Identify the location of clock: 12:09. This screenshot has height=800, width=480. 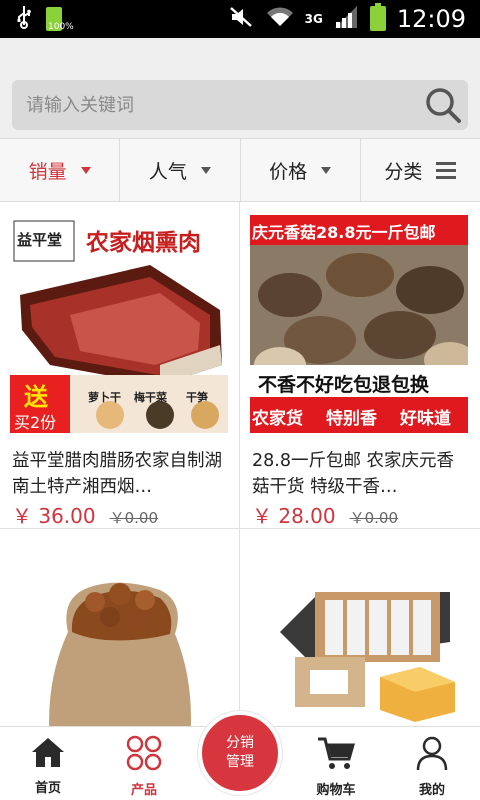
(431, 19).